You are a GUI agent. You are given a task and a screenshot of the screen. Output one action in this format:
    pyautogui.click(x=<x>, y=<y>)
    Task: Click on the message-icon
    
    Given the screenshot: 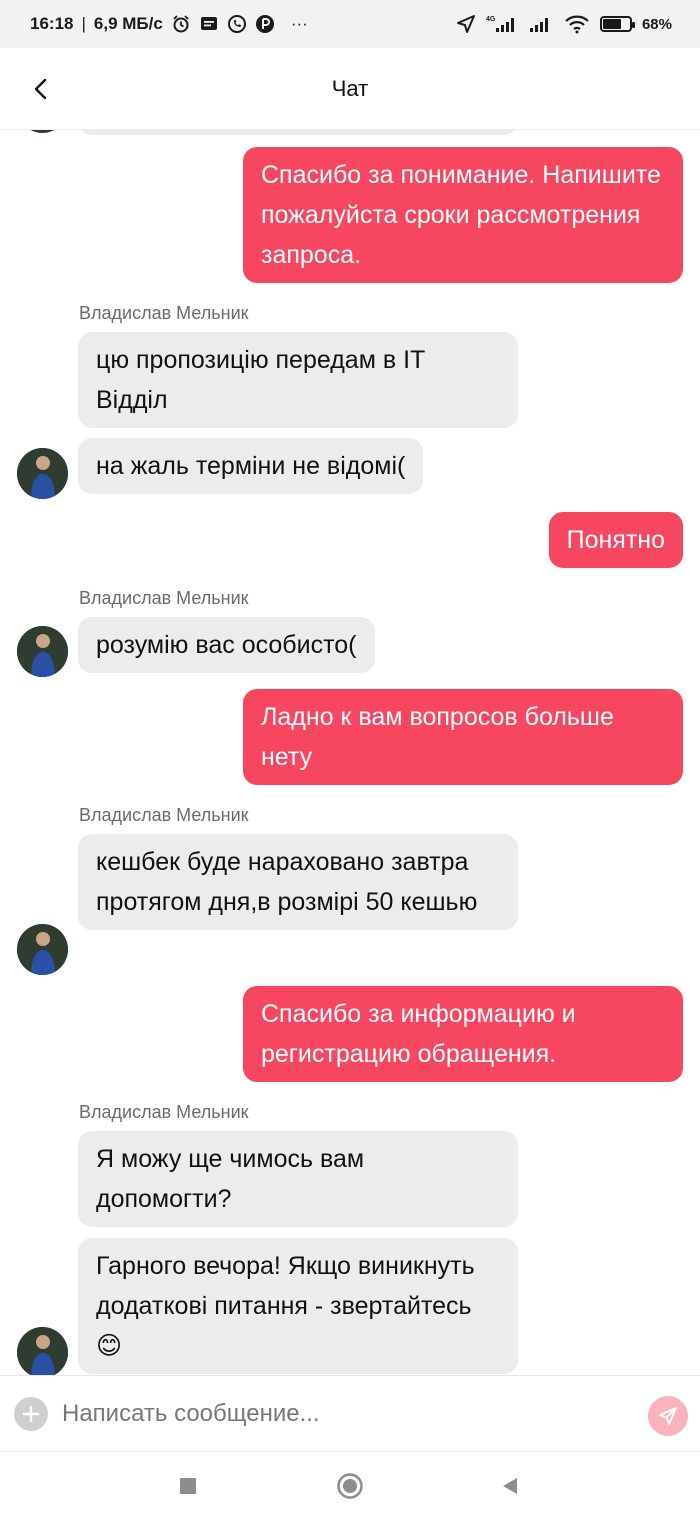 What is the action you would take?
    pyautogui.click(x=209, y=24)
    